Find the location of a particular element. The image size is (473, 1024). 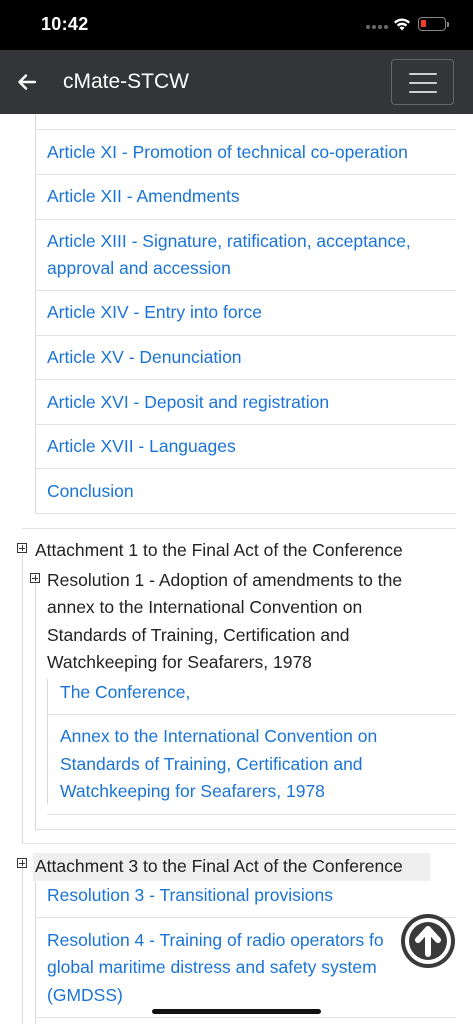

article-xvi-link: Article XVI - Deposit and registration is located at coordinates (188, 403).